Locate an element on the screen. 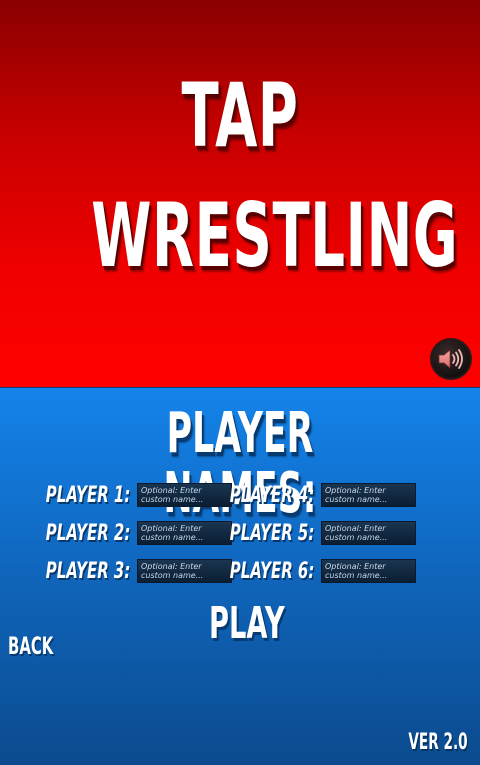 The height and width of the screenshot is (765, 480). player-6-name-input is located at coordinates (368, 571).